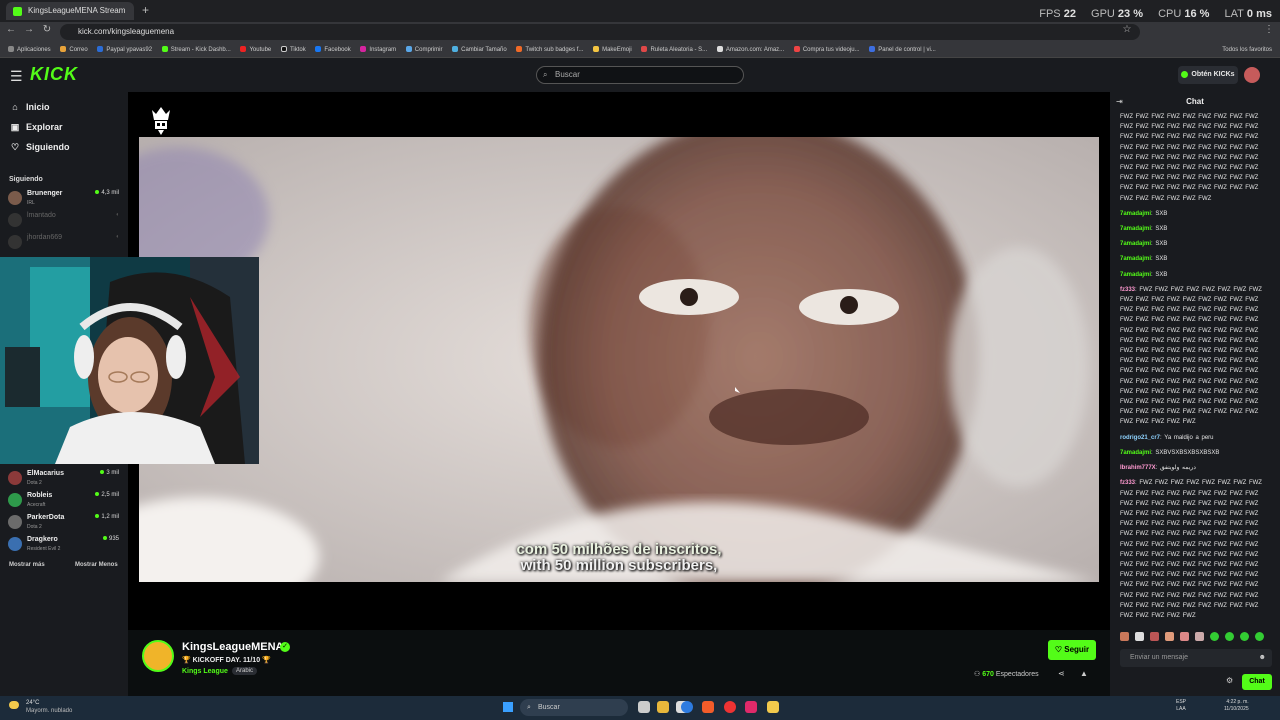 This screenshot has width=1280, height=720. I want to click on stream-tag: Arabic, so click(245, 671).